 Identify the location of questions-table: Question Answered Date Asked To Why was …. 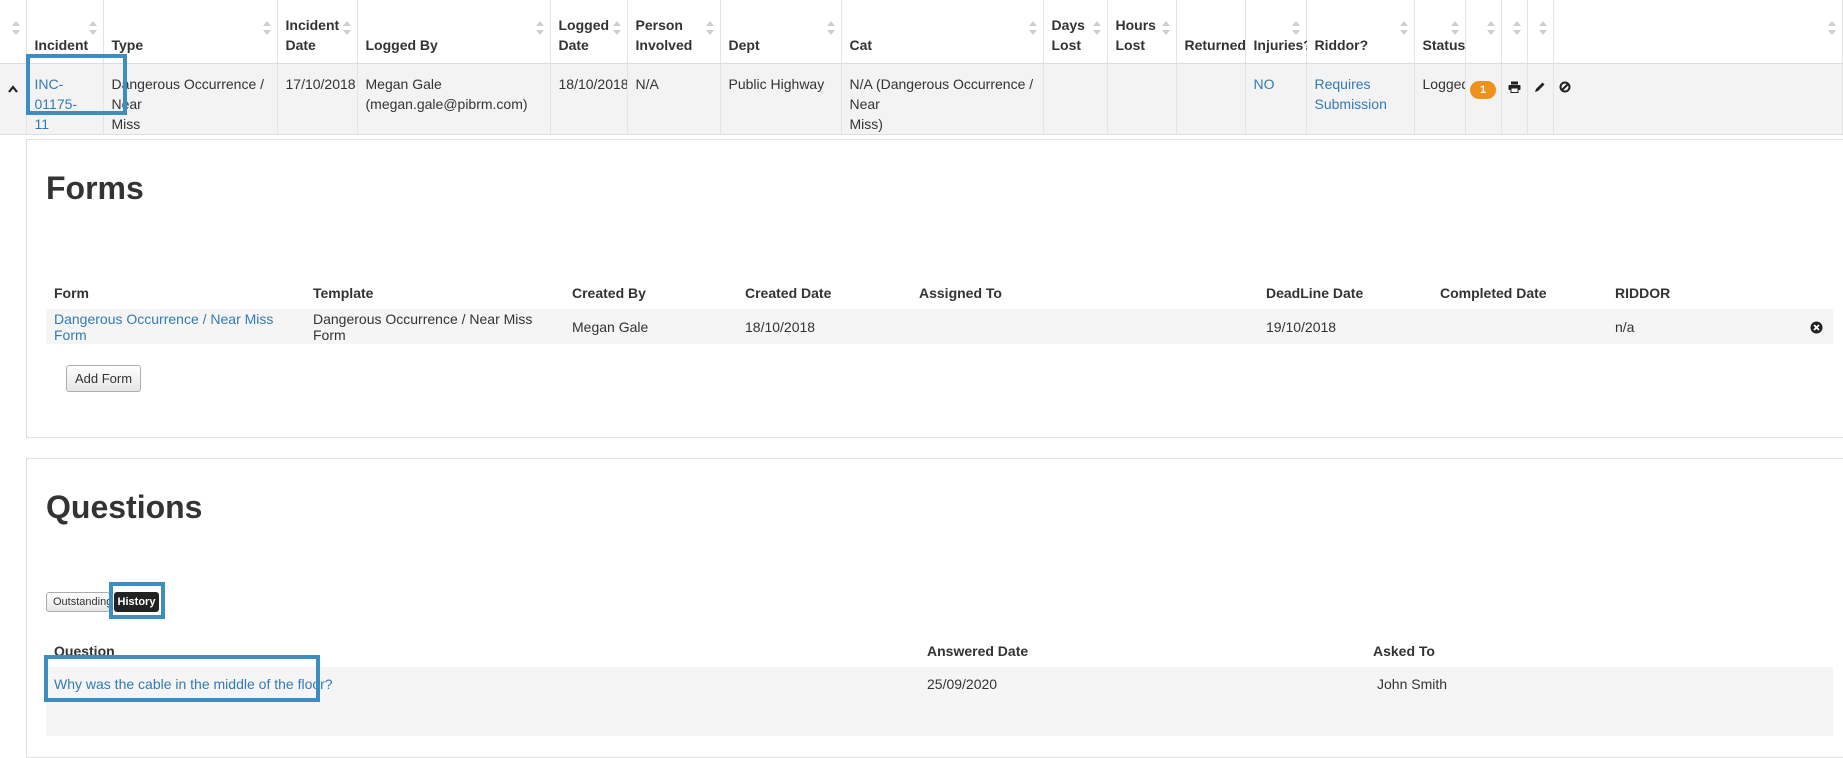
(939, 680).